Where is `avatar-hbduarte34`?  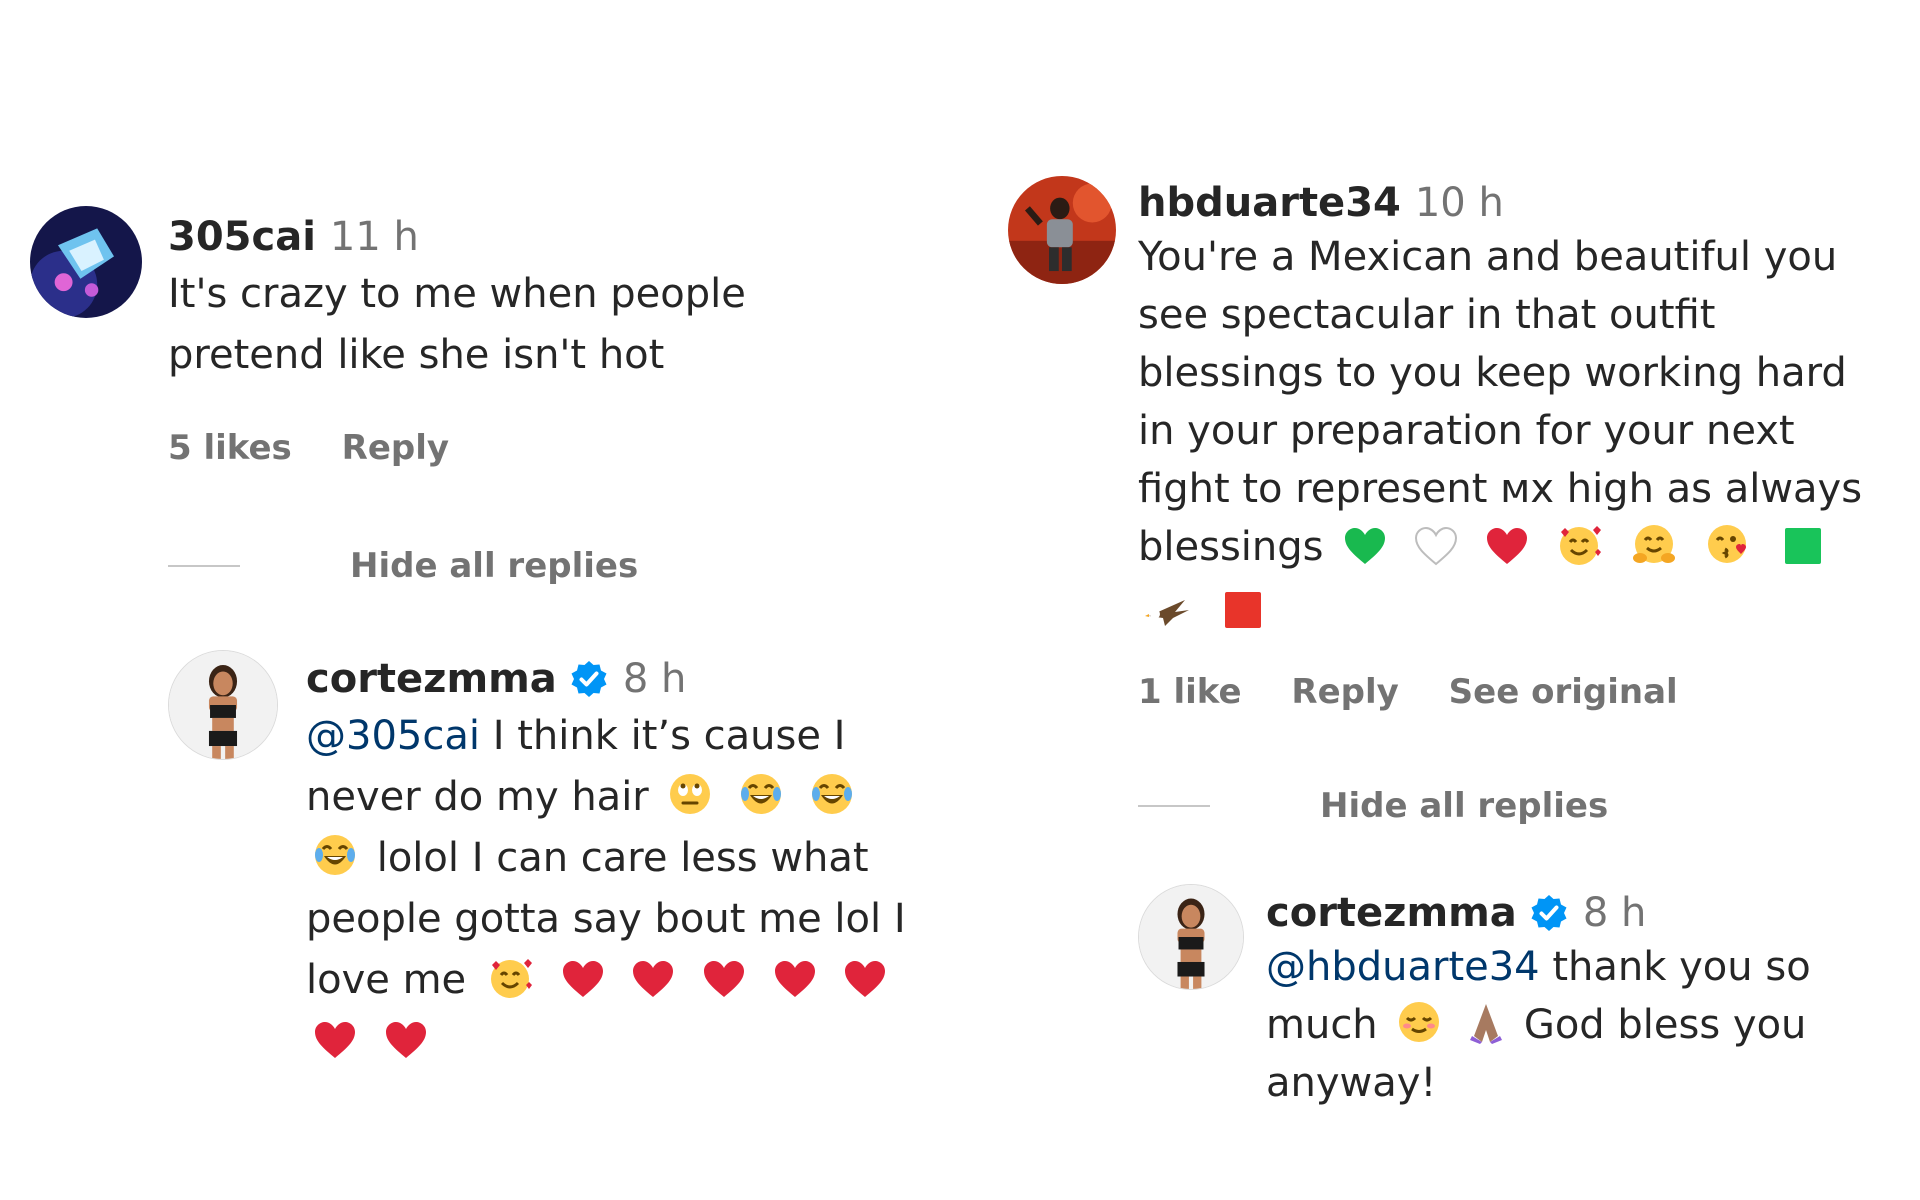 avatar-hbduarte34 is located at coordinates (1062, 230).